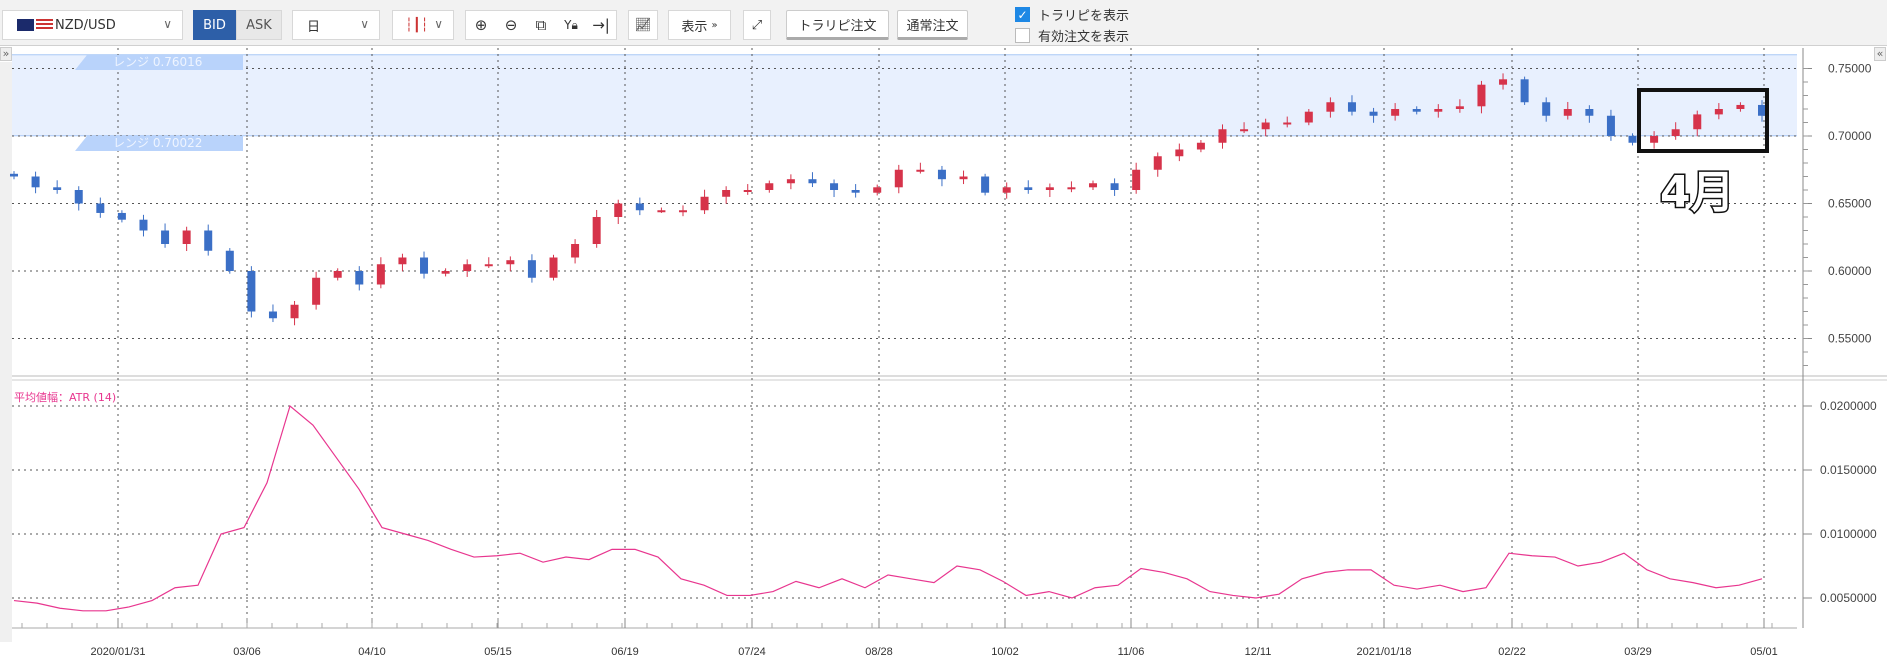  I want to click on atr-tick-label: 0.0200000, so click(1848, 406).